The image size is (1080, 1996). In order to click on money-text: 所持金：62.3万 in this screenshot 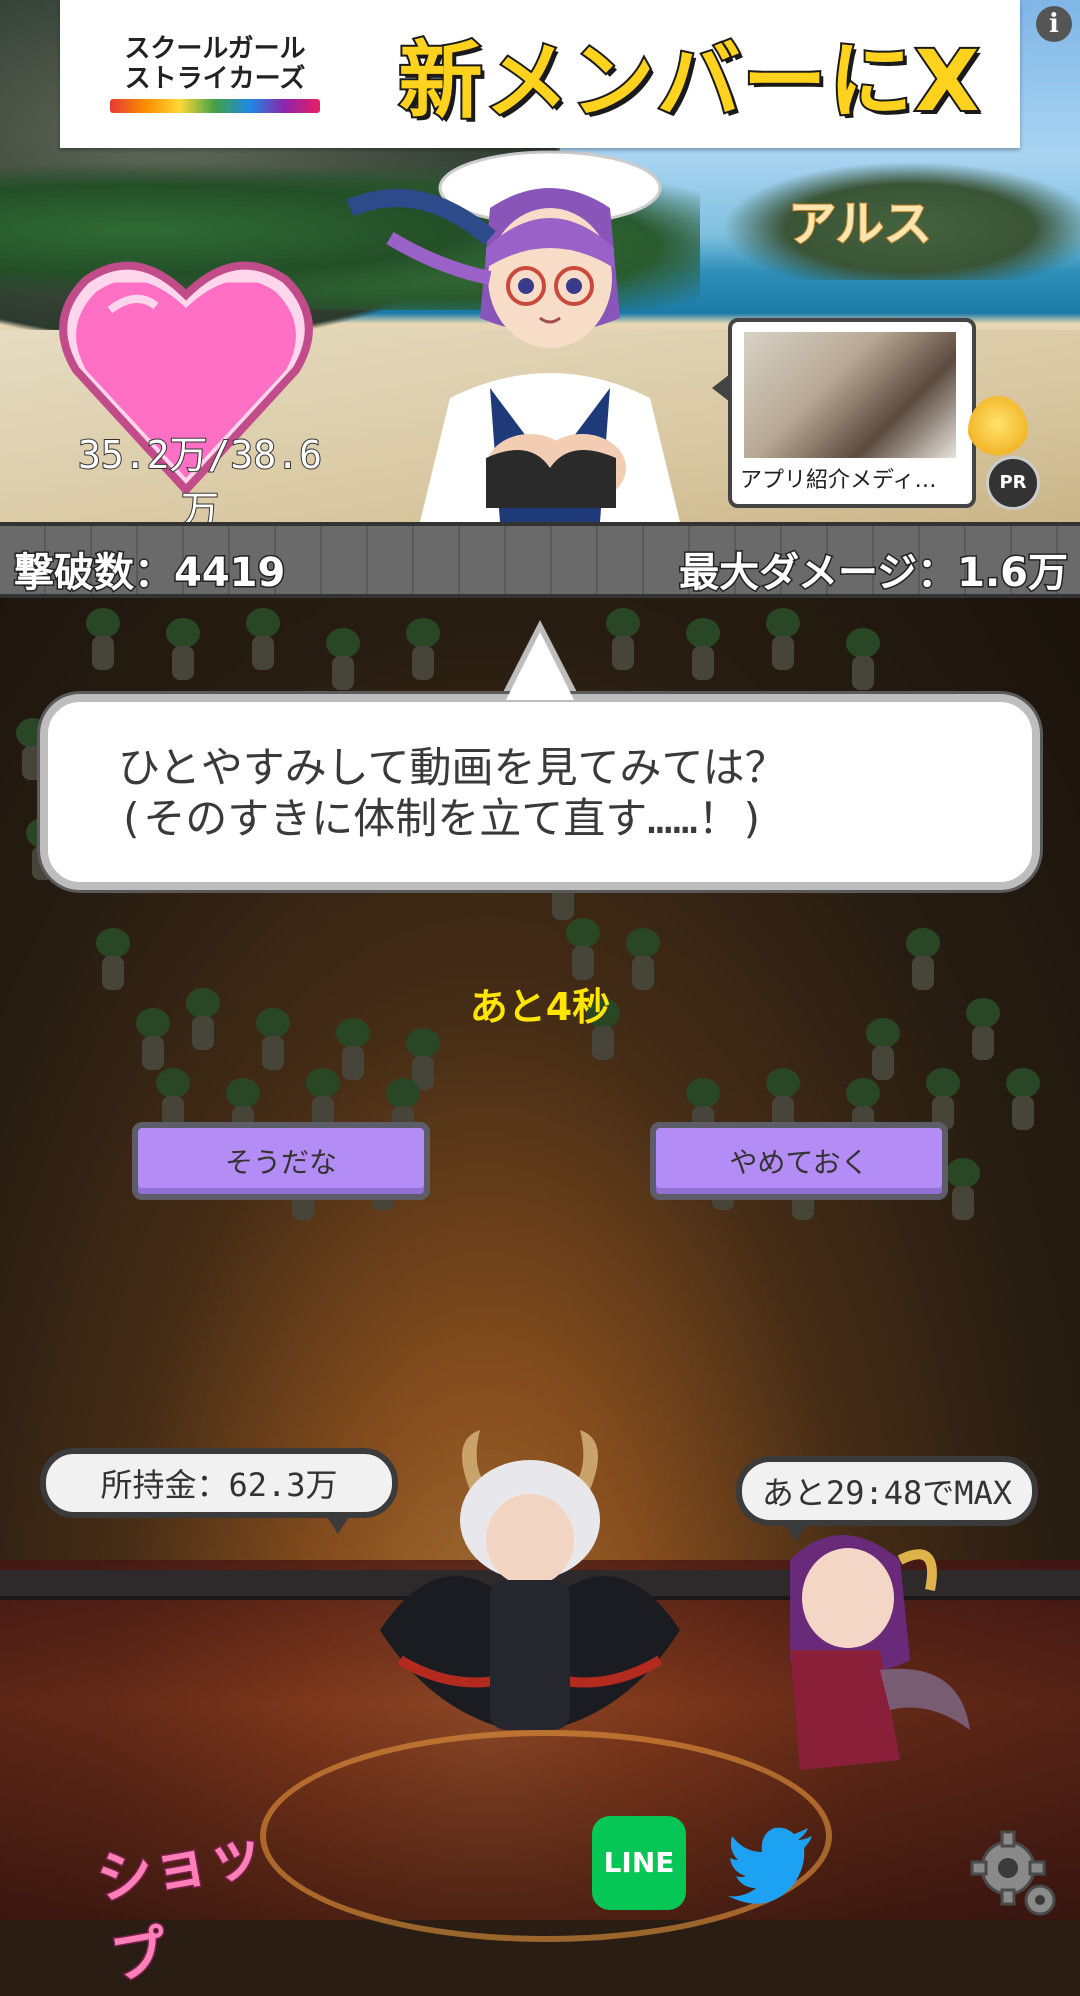, I will do `click(219, 1485)`.